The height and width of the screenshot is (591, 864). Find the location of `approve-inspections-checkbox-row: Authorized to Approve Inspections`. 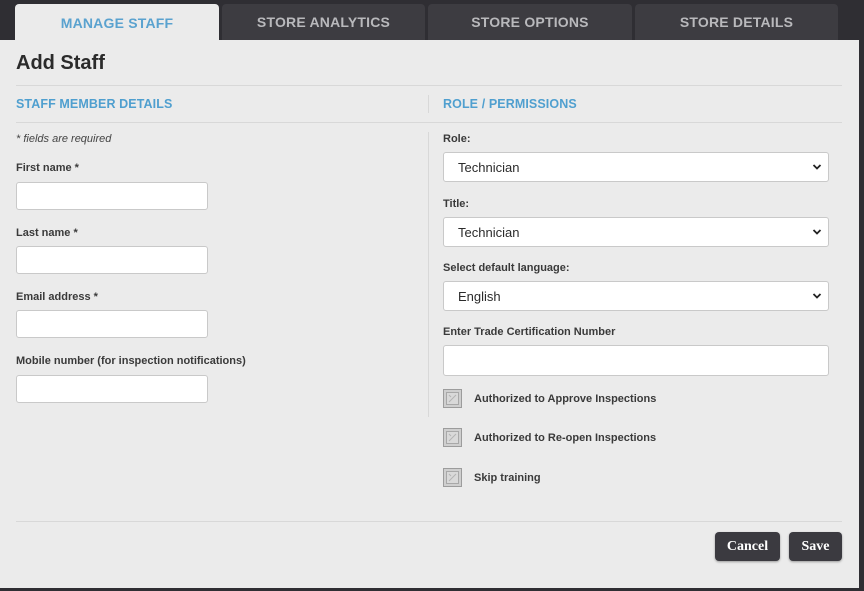

approve-inspections-checkbox-row: Authorized to Approve Inspections is located at coordinates (549, 398).